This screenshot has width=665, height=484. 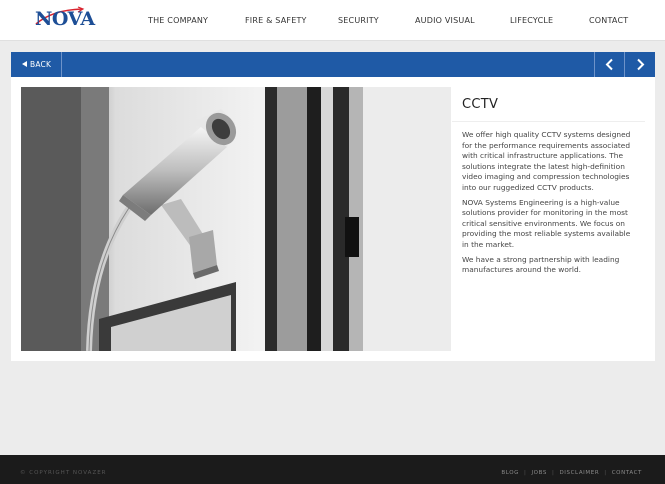 What do you see at coordinates (480, 104) in the screenshot?
I see `page-title: CCTV` at bounding box center [480, 104].